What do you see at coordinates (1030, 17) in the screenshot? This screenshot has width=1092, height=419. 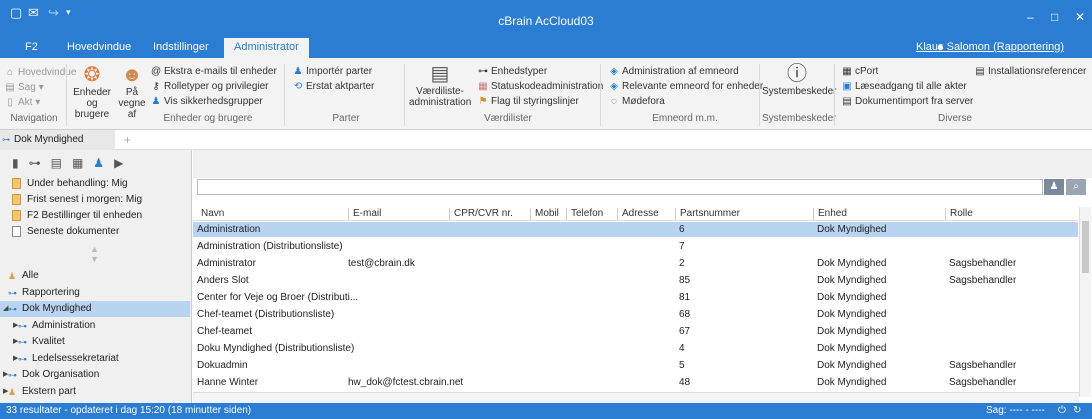 I see `minimize-icon: –` at bounding box center [1030, 17].